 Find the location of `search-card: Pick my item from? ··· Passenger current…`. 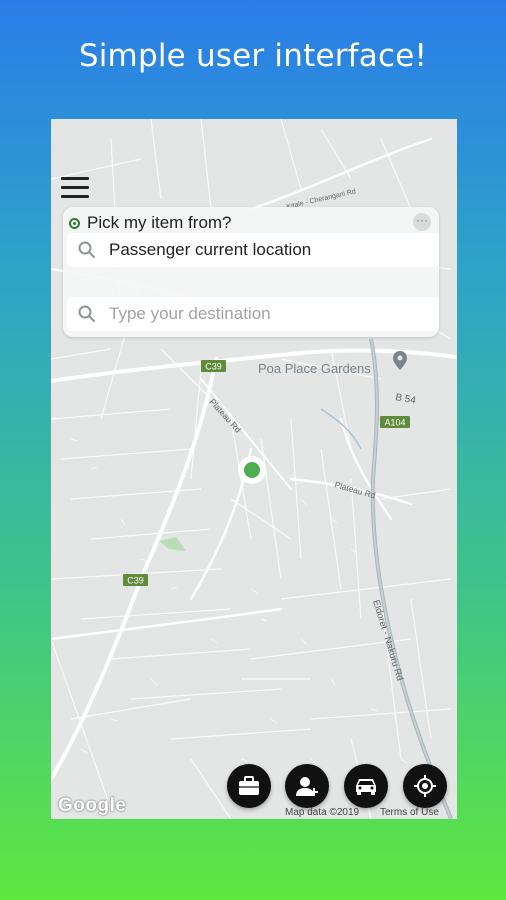

search-card: Pick my item from? ··· Passenger current… is located at coordinates (251, 272).